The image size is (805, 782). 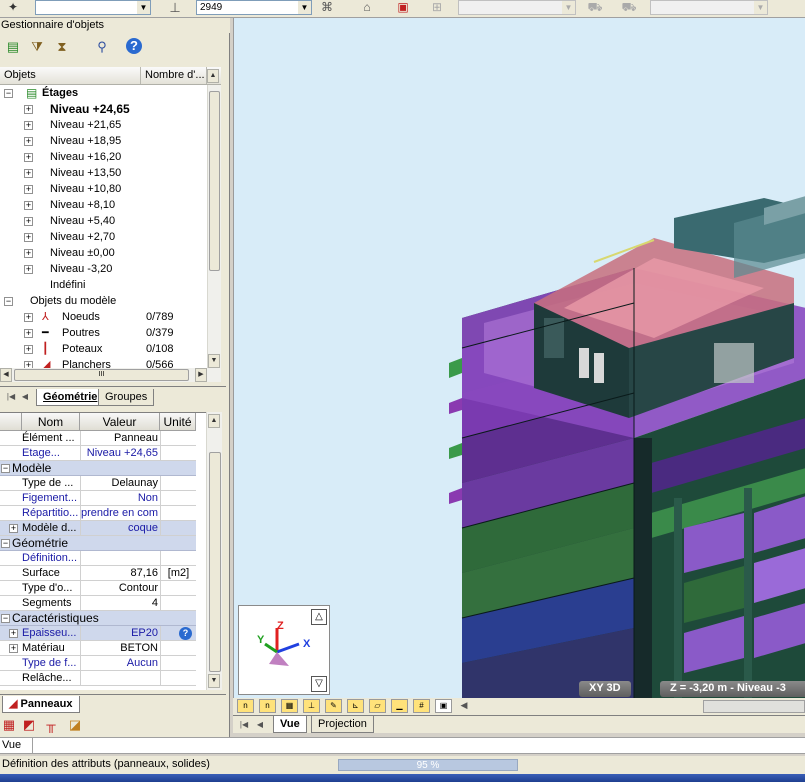 What do you see at coordinates (319, 684) in the screenshot?
I see `rotate-down-button: ▽` at bounding box center [319, 684].